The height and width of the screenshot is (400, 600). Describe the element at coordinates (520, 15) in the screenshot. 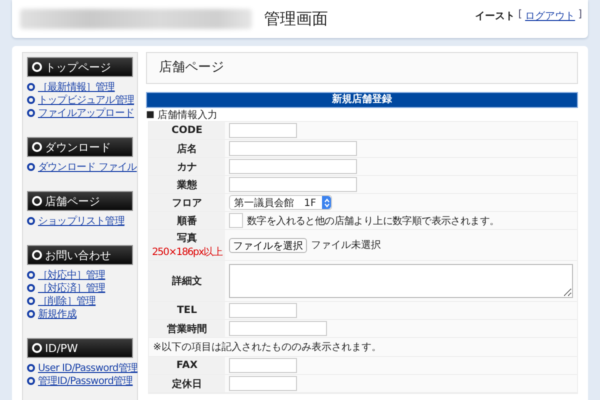

I see `bracket: [` at that location.